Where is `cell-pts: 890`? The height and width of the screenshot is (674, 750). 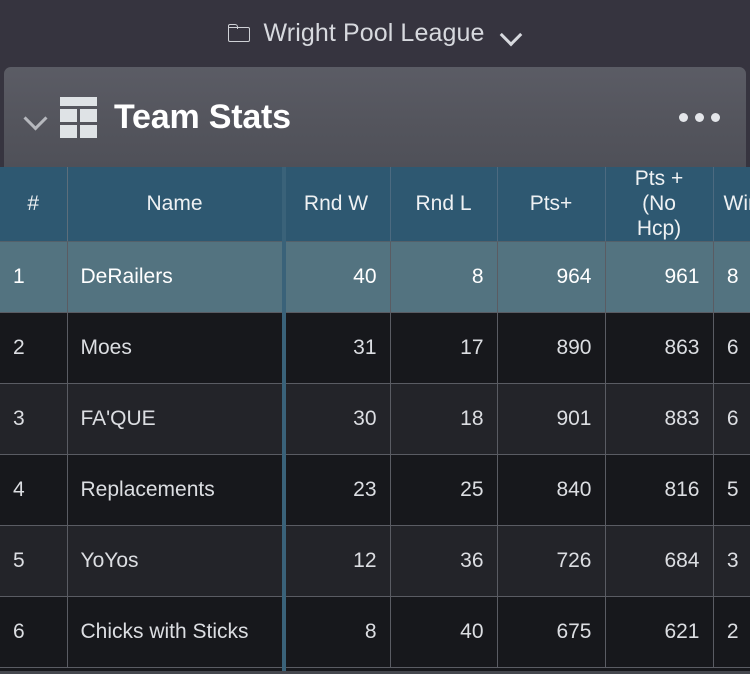 cell-pts: 890 is located at coordinates (551, 348).